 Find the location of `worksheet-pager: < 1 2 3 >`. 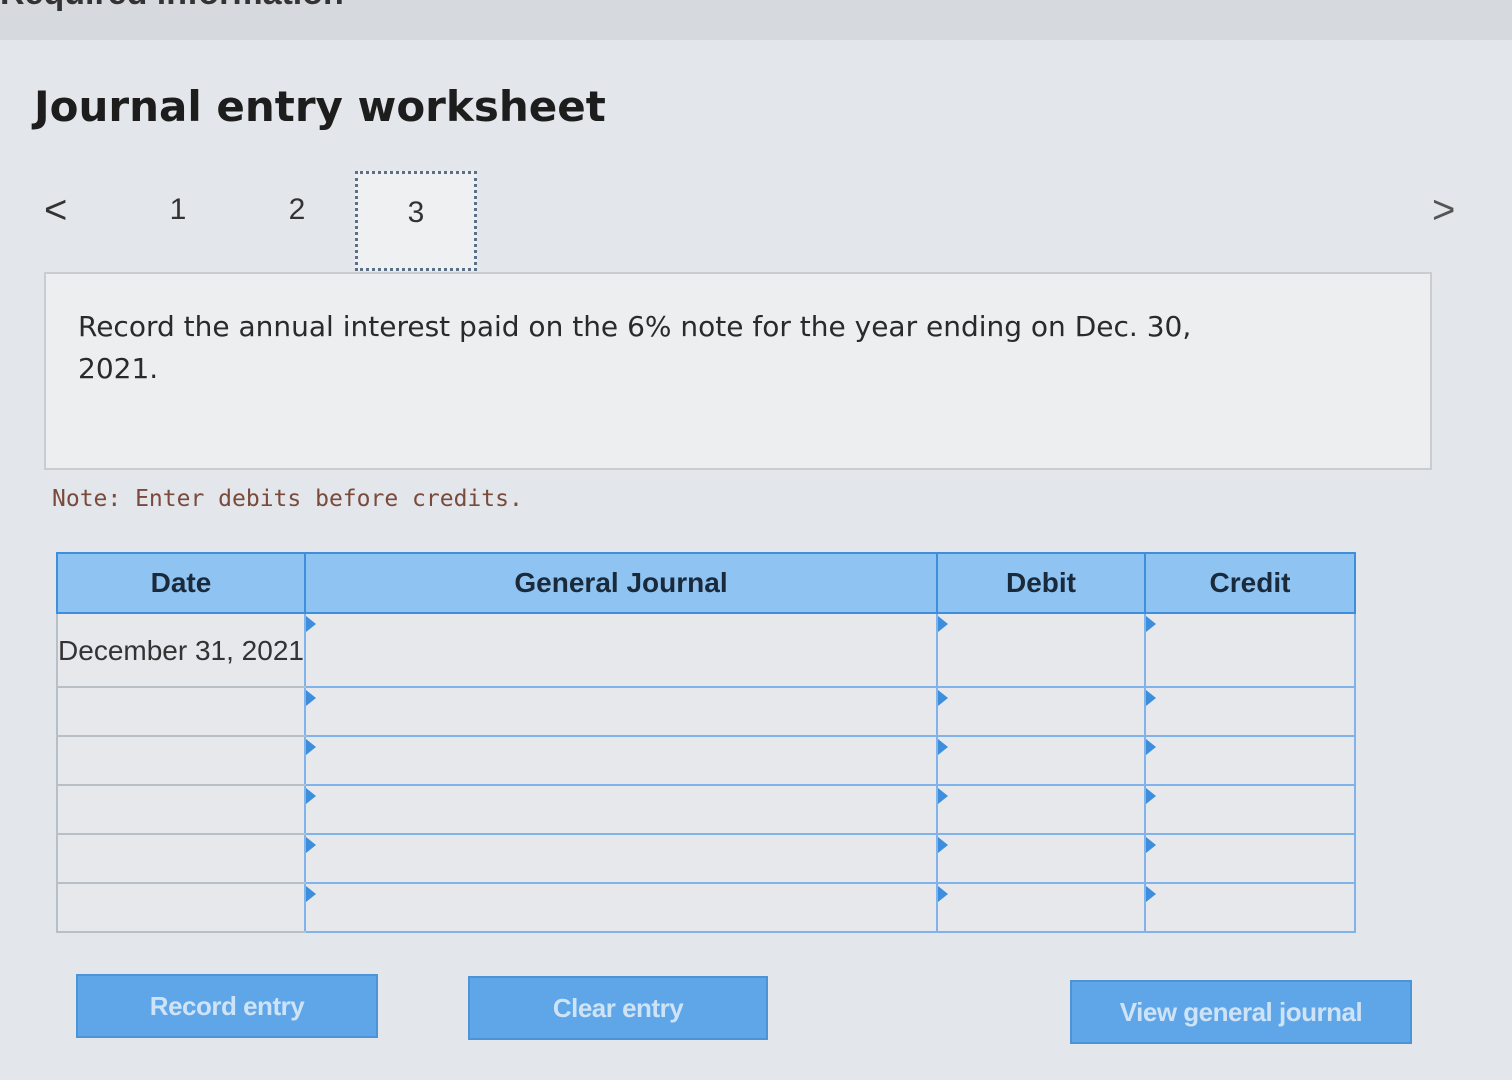

worksheet-pager: < 1 2 3 > is located at coordinates (756, 220).